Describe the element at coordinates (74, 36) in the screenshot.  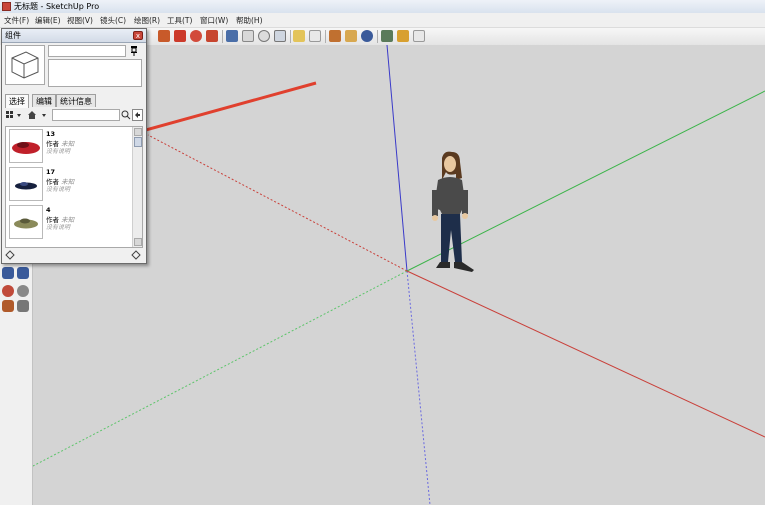
I see `panel-title-bar: 组件 x` at that location.